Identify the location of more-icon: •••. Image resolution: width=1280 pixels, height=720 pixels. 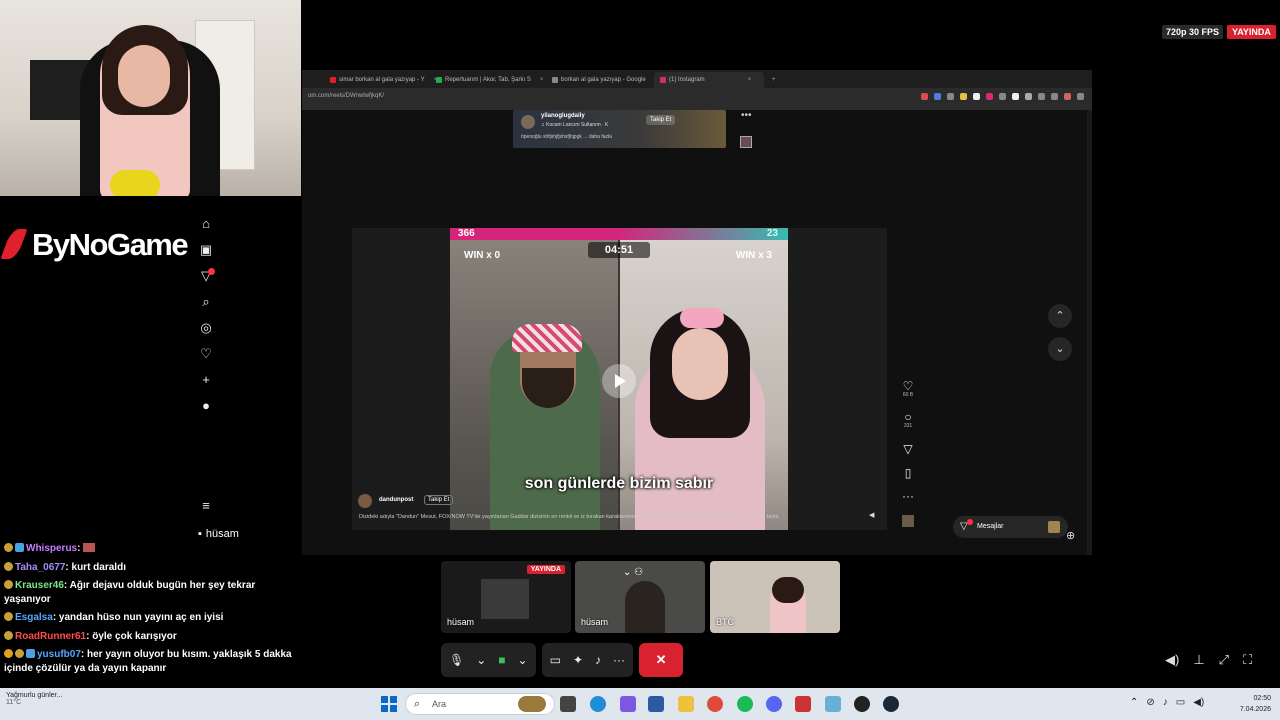
(746, 115).